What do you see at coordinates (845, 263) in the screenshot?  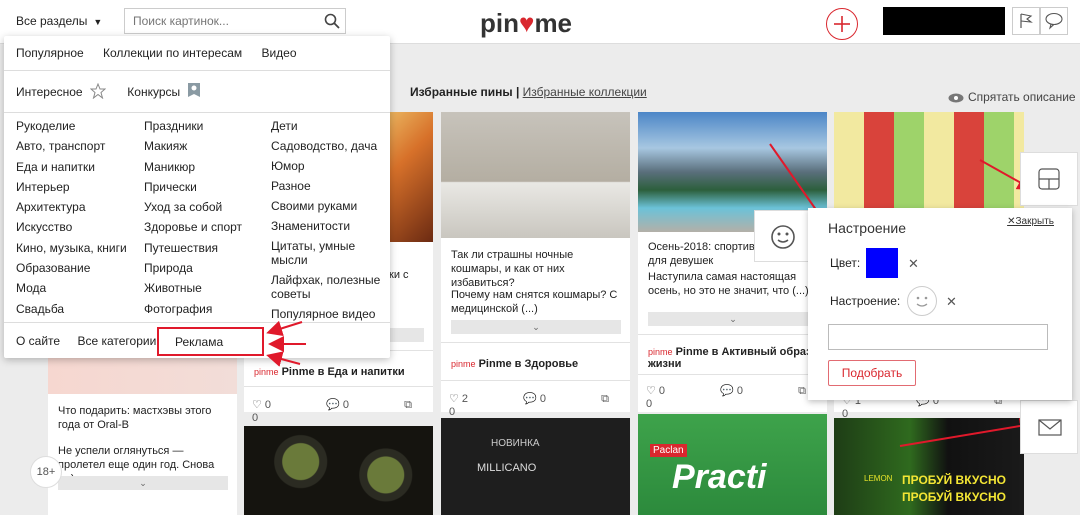 I see `color-label: Цвет:` at bounding box center [845, 263].